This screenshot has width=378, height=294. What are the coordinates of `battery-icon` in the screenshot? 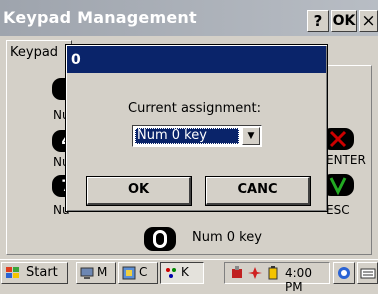 It's located at (273, 273).